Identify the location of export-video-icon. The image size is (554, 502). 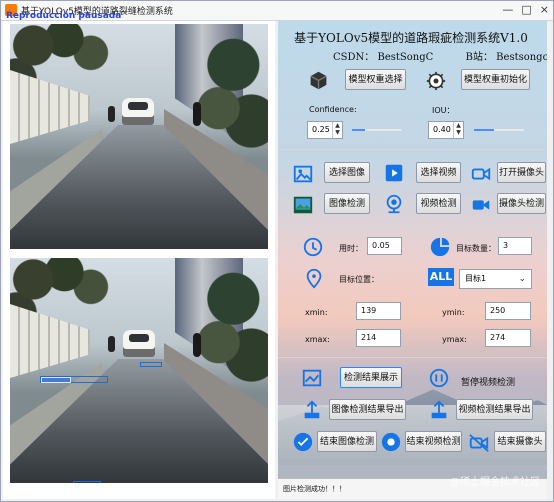
(439, 410).